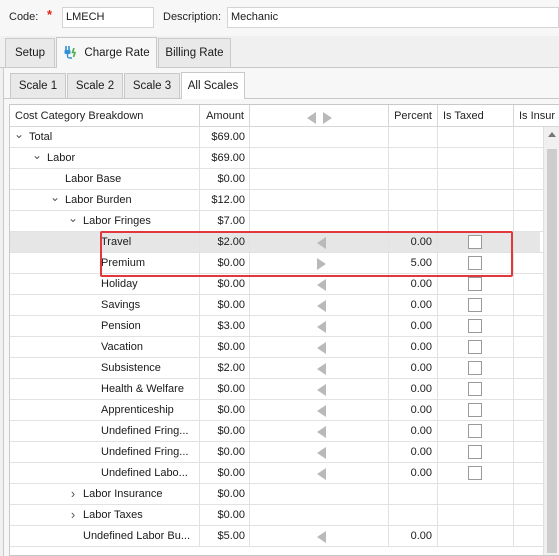 Image resolution: width=559 pixels, height=556 pixels. Describe the element at coordinates (277, 263) in the screenshot. I see `table-row: Premium $0.00 5.00` at that location.